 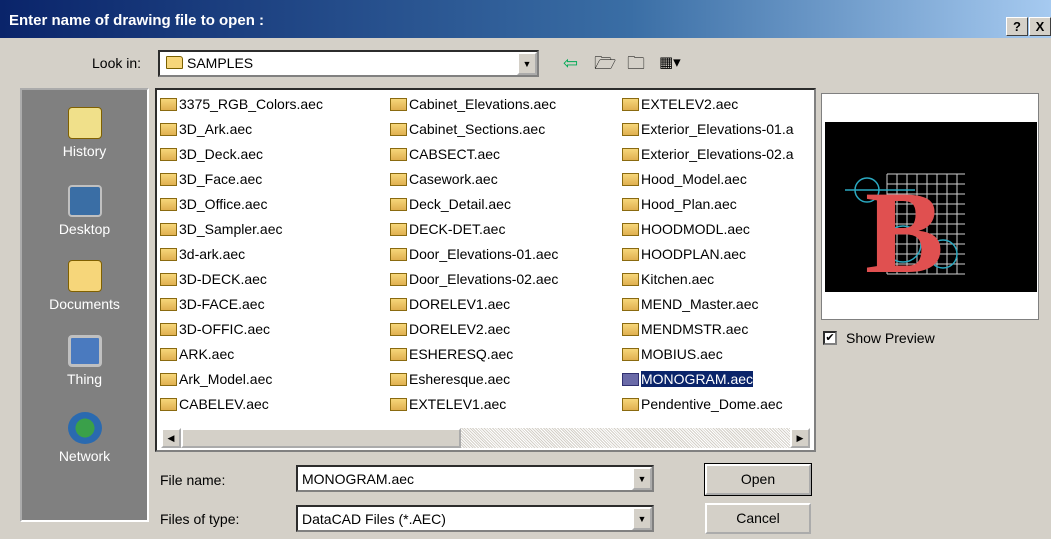 I want to click on close-button: X, so click(x=1040, y=26).